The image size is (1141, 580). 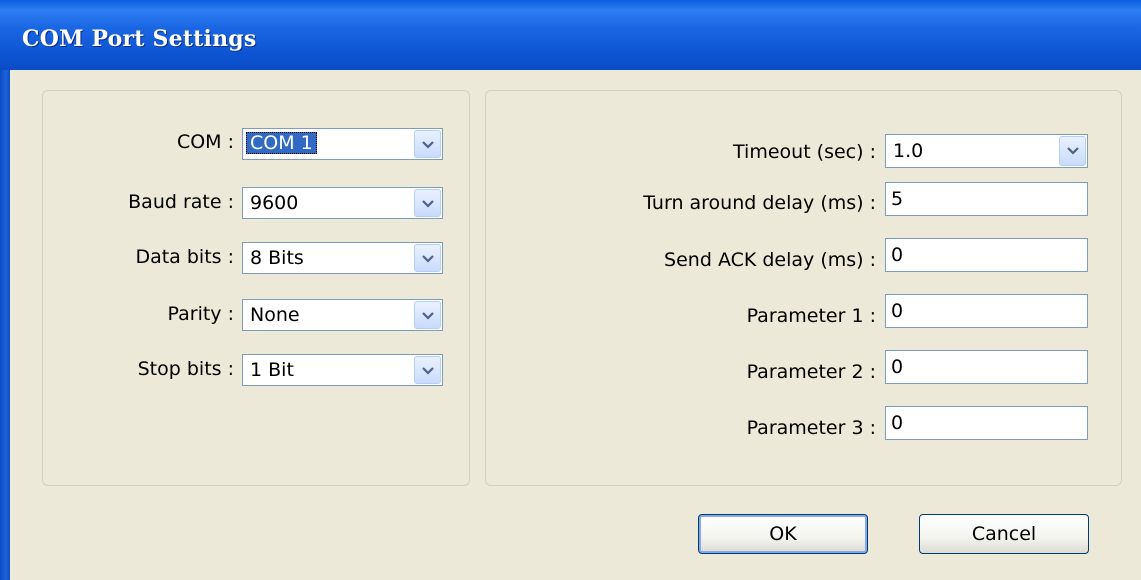 I want to click on parameter-2-label: Parameter 2 :, so click(x=811, y=372).